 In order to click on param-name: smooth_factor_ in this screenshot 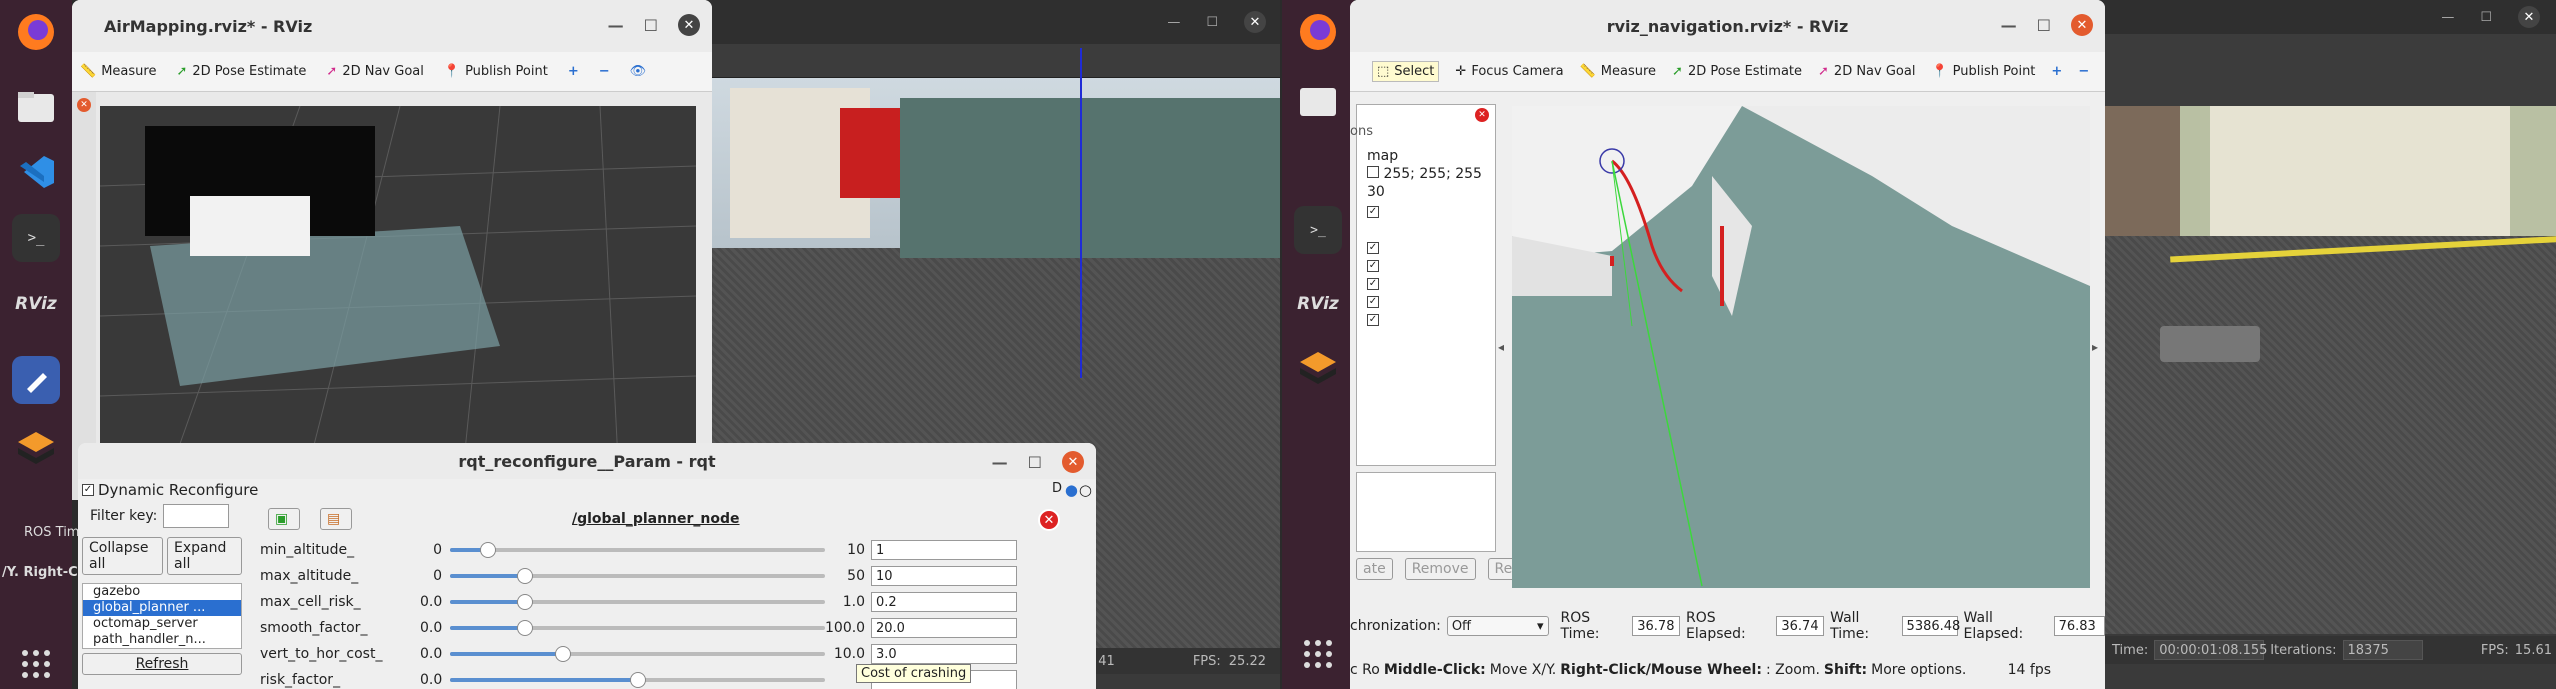, I will do `click(314, 628)`.